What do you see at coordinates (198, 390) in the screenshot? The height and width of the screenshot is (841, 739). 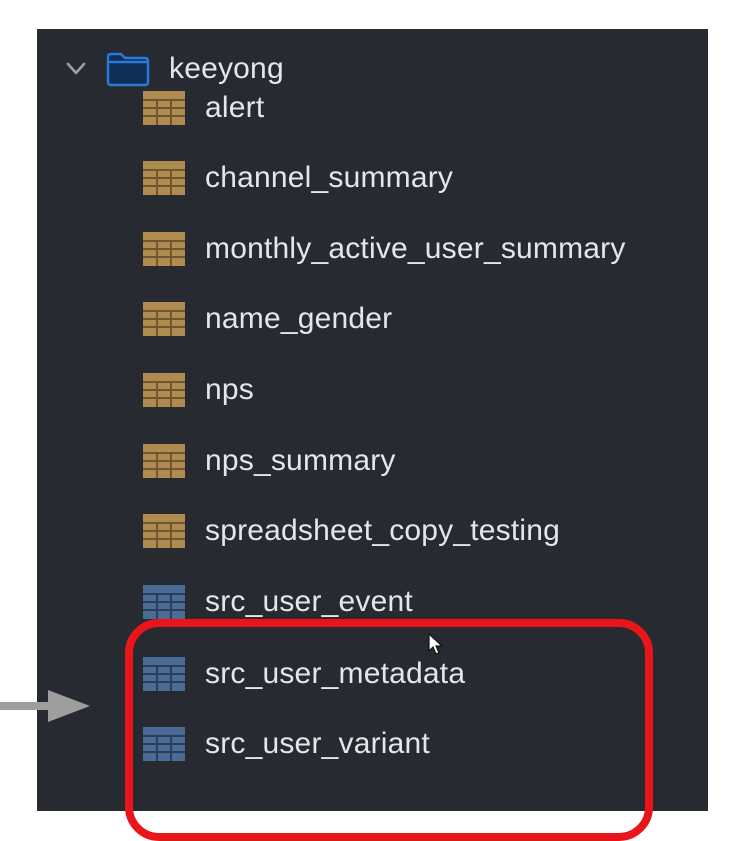 I see `tree-item-table: nps` at bounding box center [198, 390].